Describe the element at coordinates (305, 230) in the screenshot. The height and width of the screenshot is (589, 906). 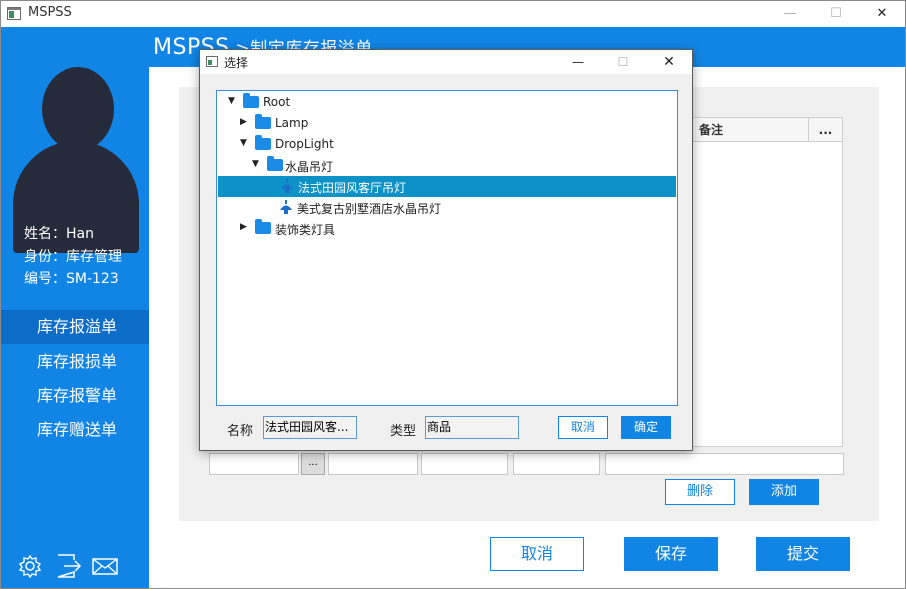
I see `tree-node-label: 装饰类灯具` at that location.